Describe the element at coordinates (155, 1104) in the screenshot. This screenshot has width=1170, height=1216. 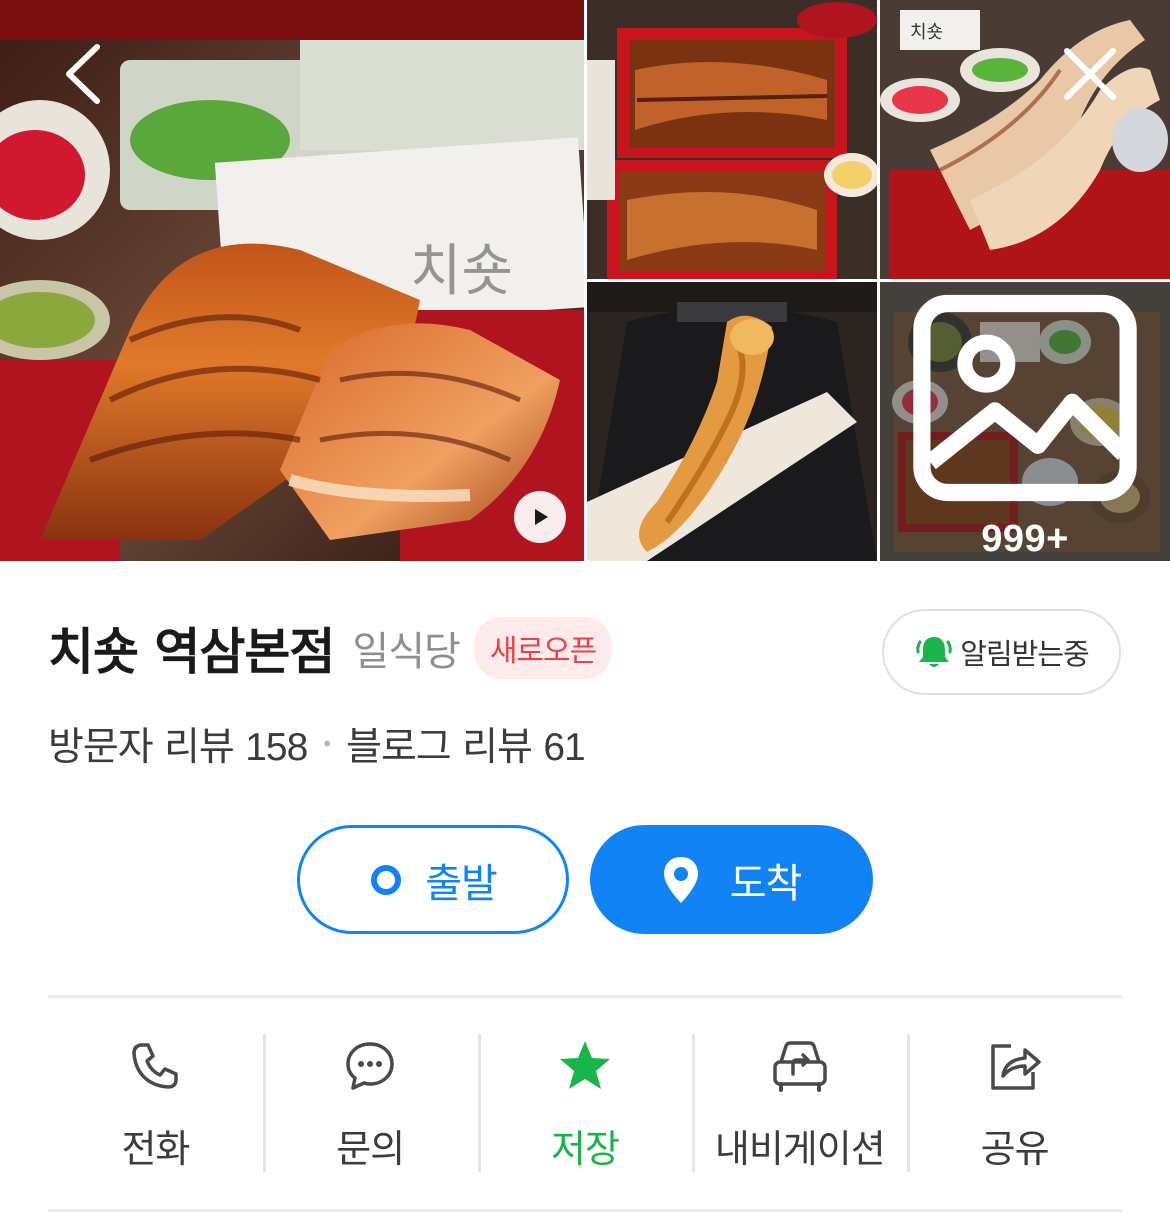
I see `call-button: 전화` at that location.